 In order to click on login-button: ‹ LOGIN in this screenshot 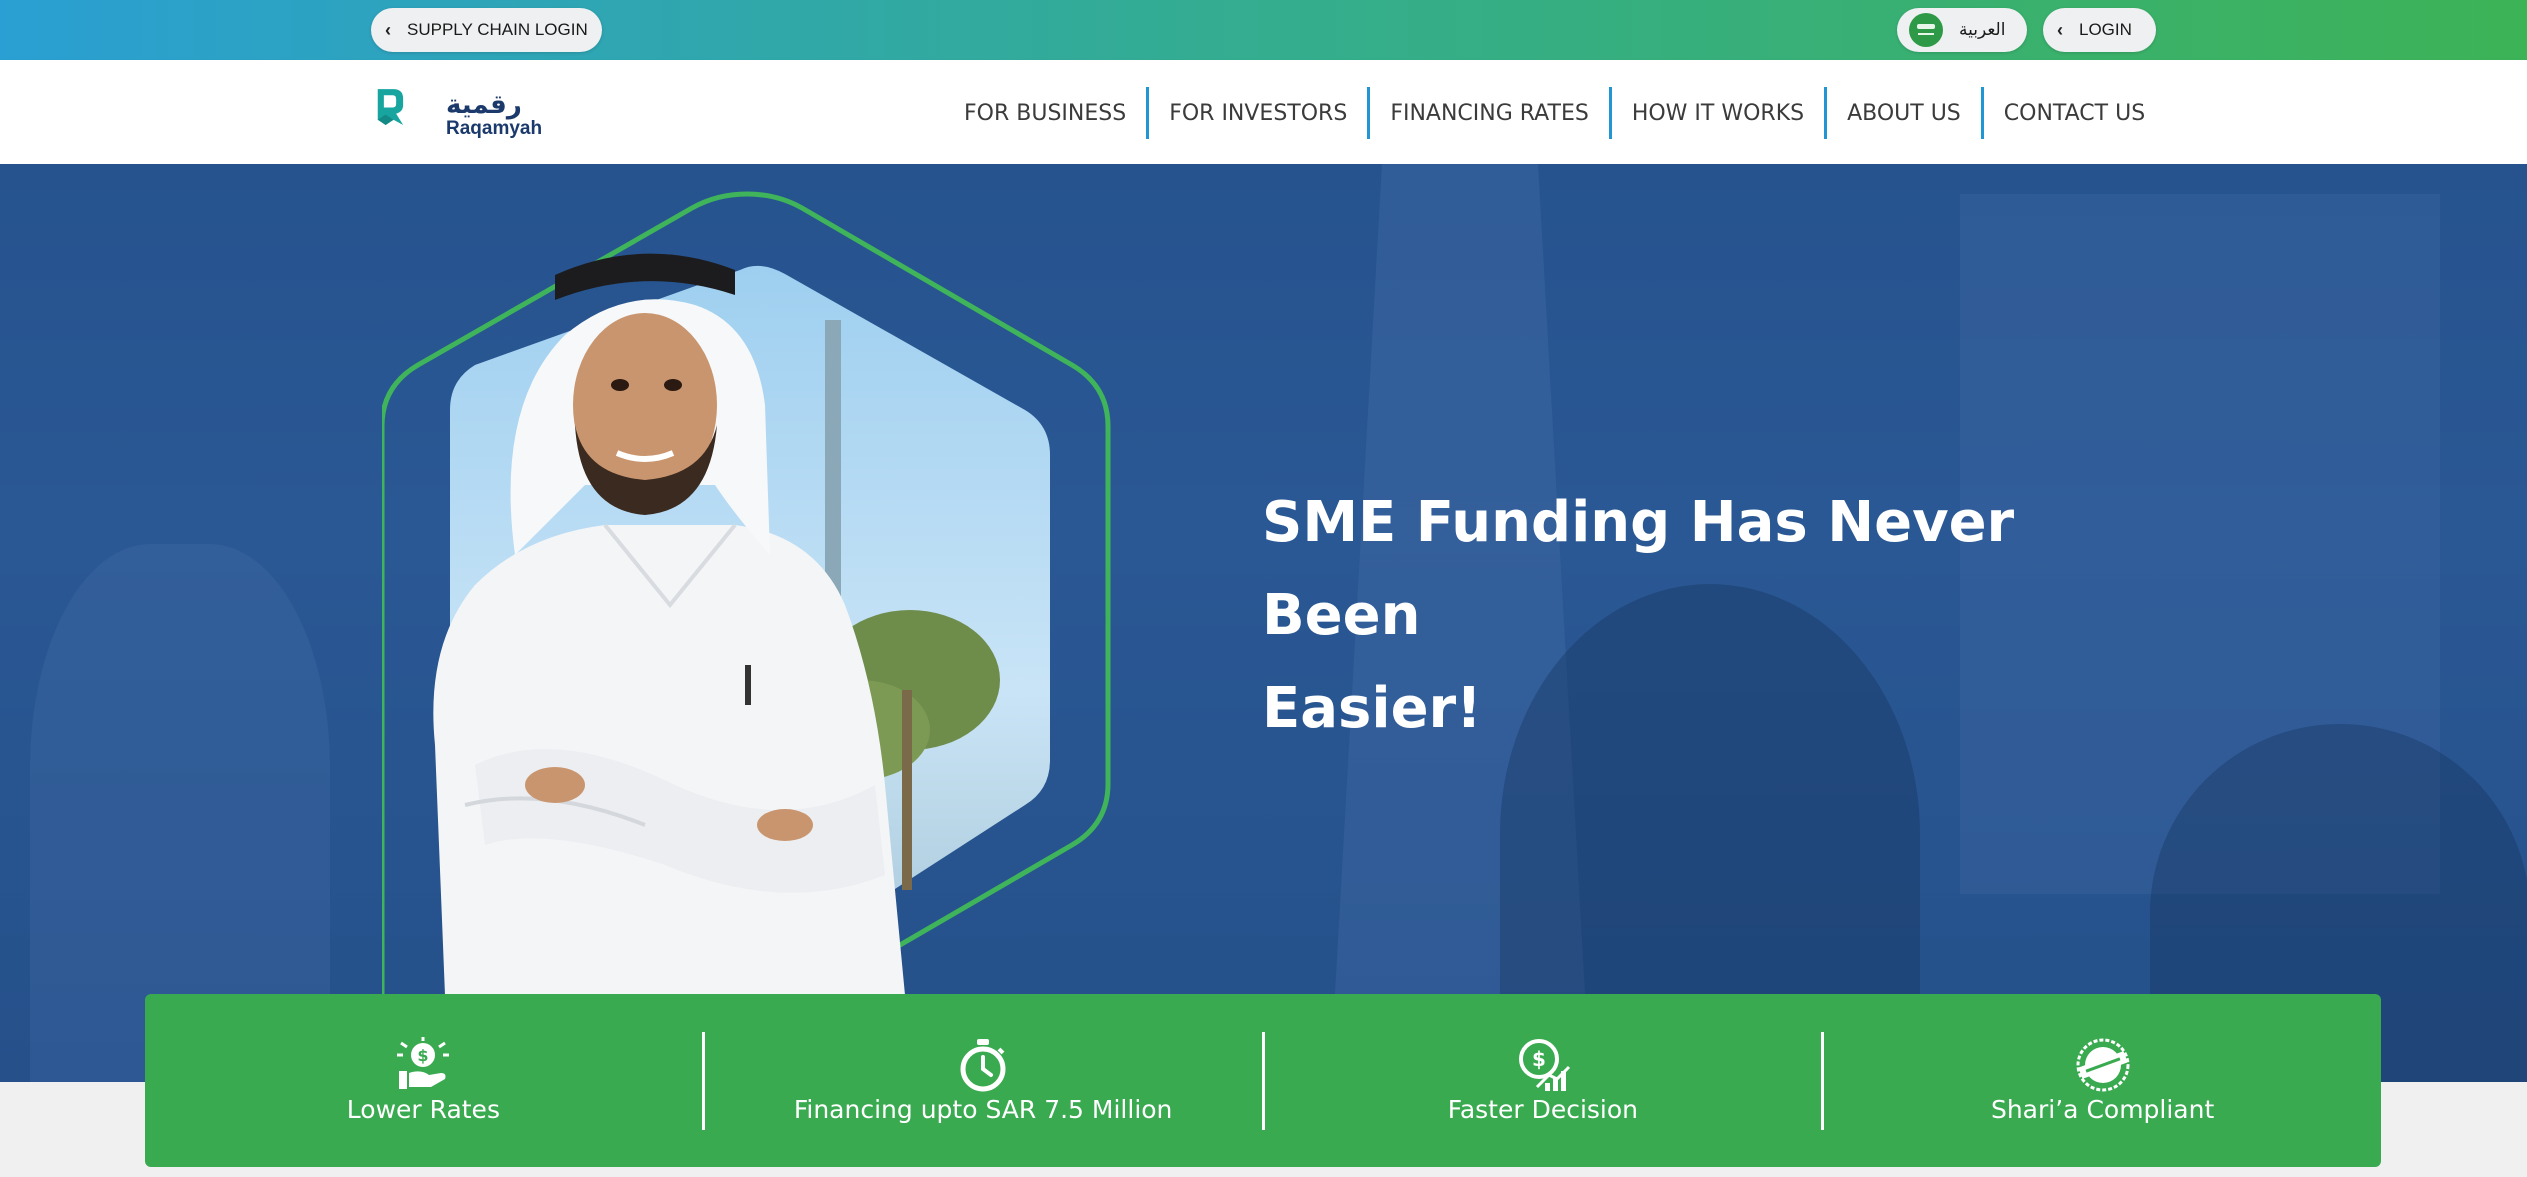, I will do `click(2099, 30)`.